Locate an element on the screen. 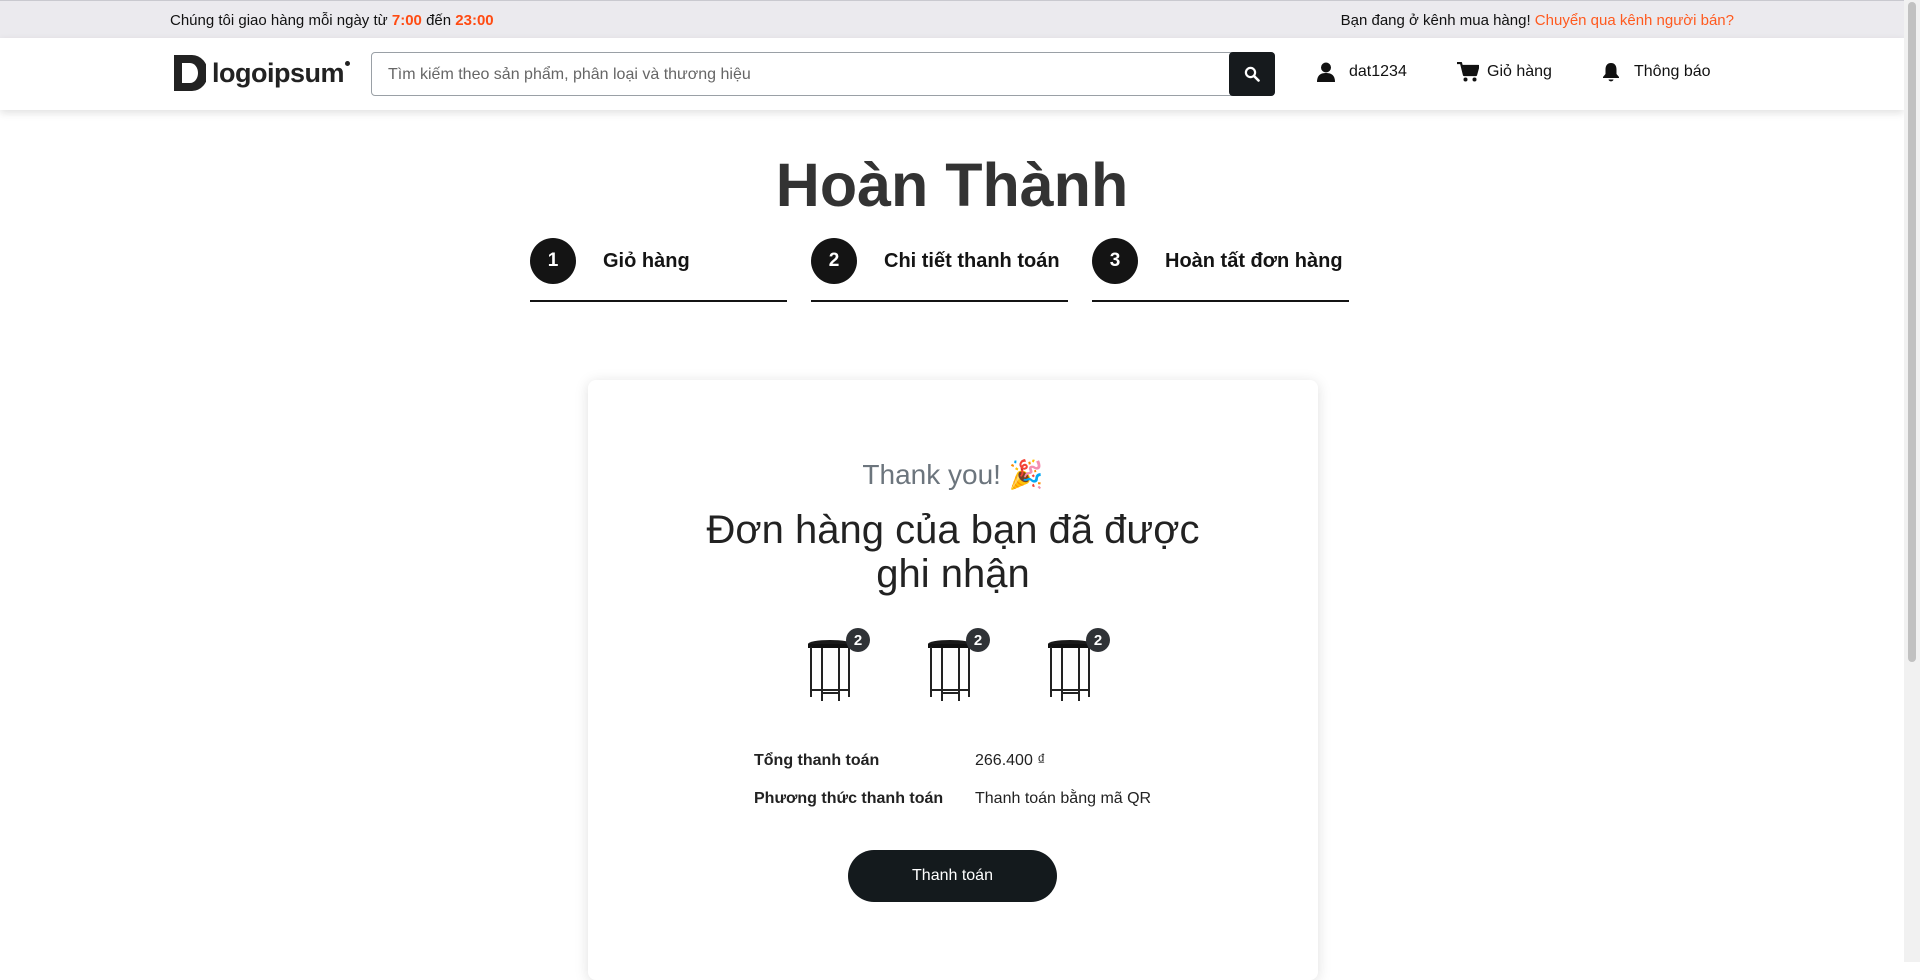 This screenshot has width=1920, height=980. search-input is located at coordinates (808, 75).